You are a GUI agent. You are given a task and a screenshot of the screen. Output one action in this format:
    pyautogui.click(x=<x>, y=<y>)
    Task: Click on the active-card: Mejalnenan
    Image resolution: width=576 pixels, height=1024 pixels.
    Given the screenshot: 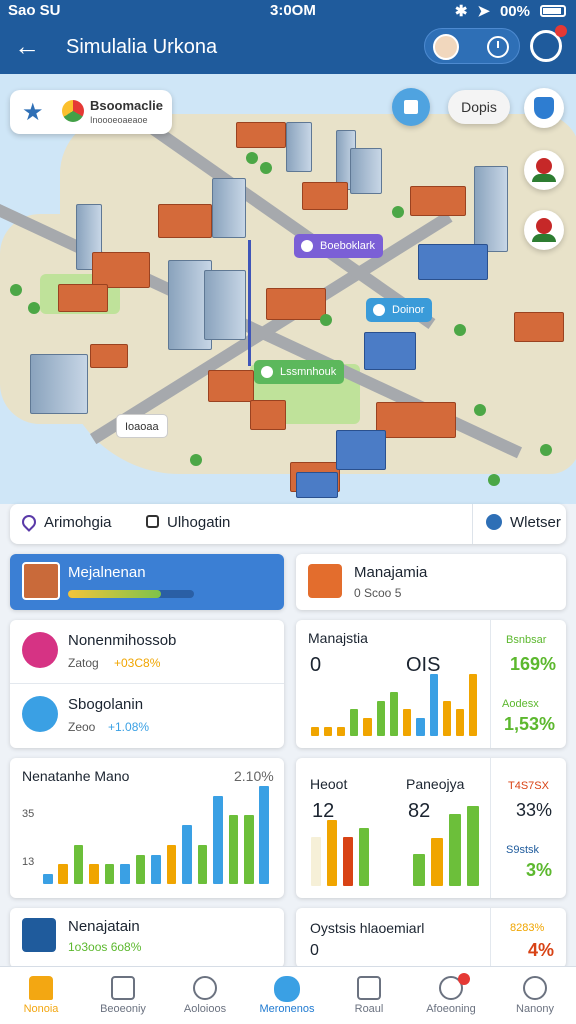 What is the action you would take?
    pyautogui.click(x=147, y=582)
    